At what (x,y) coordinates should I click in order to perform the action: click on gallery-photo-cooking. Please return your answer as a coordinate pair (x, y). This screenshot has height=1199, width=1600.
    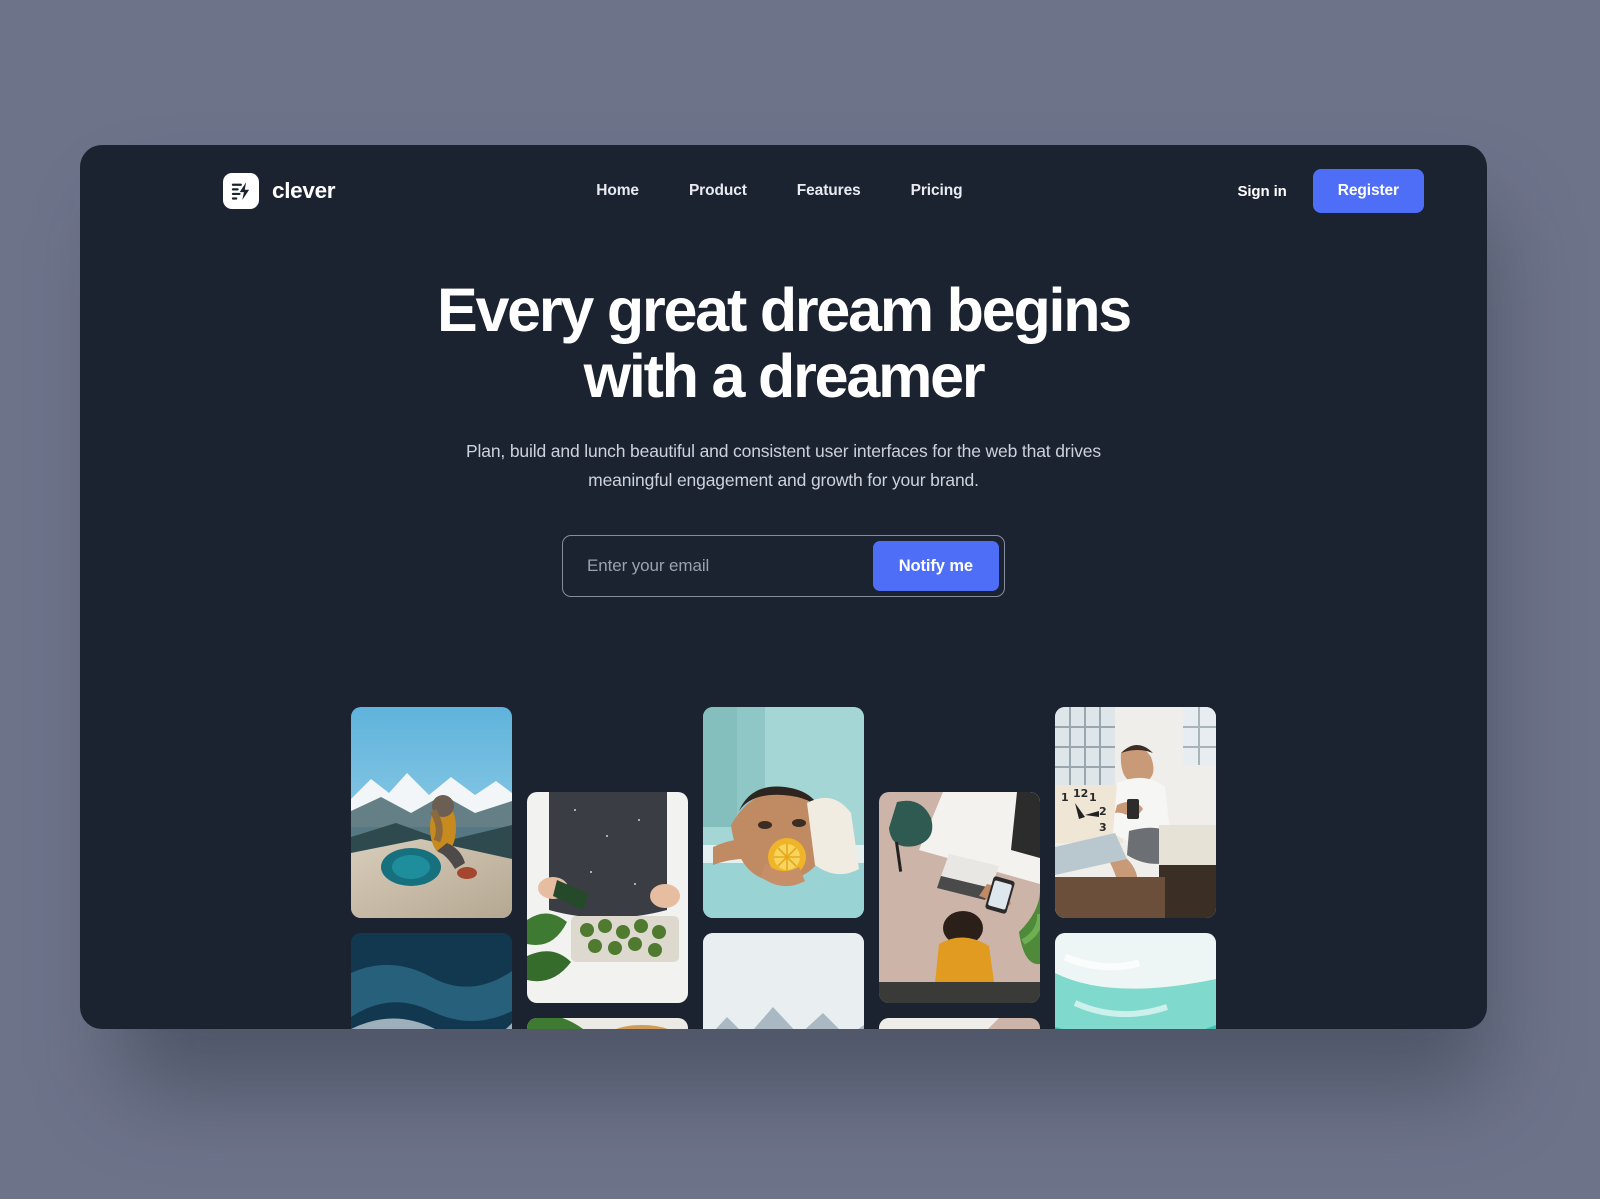
    Looking at the image, I should click on (607, 897).